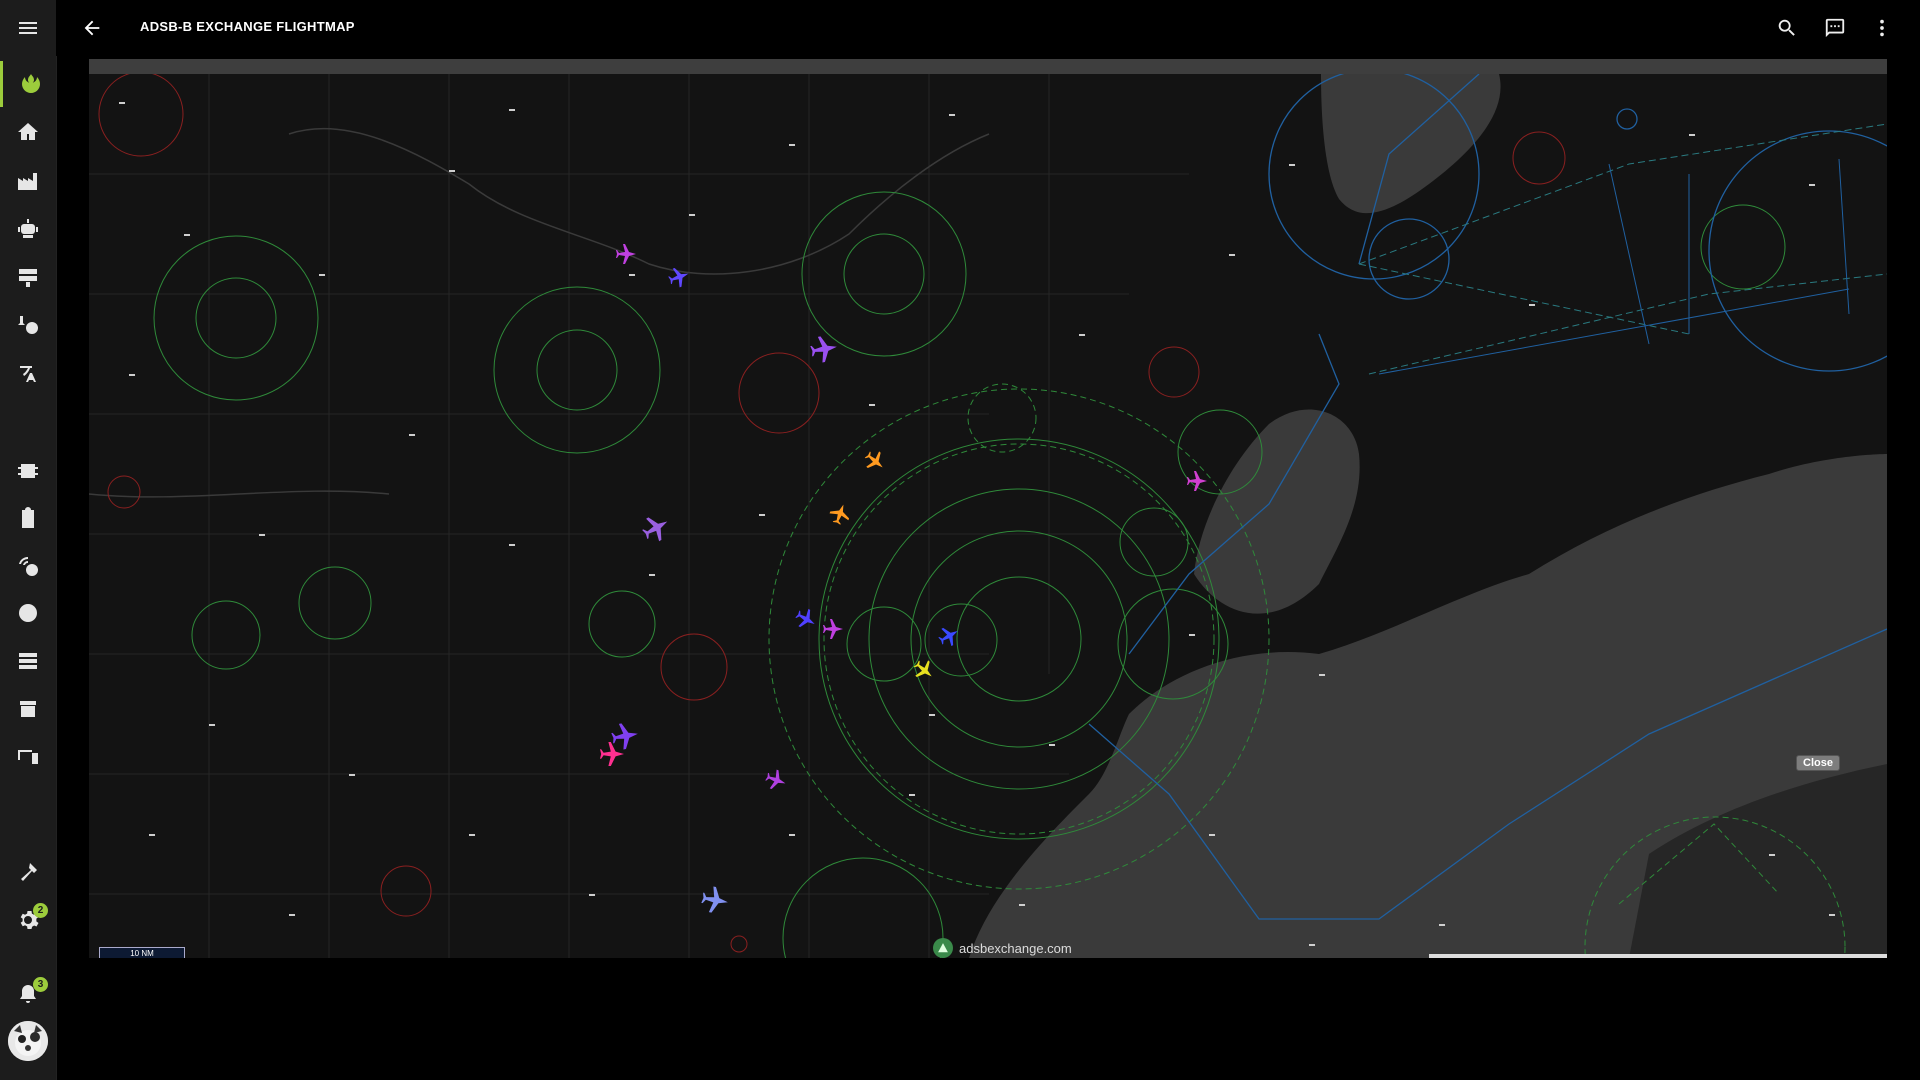 The image size is (1920, 1080). I want to click on more-options-button, so click(1882, 28).